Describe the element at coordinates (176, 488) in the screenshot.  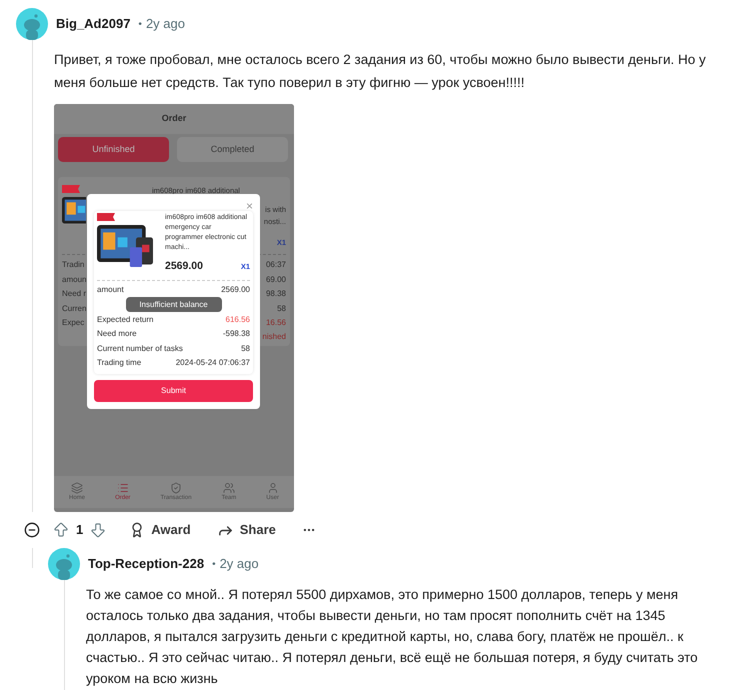
I see `shield-check-icon` at that location.